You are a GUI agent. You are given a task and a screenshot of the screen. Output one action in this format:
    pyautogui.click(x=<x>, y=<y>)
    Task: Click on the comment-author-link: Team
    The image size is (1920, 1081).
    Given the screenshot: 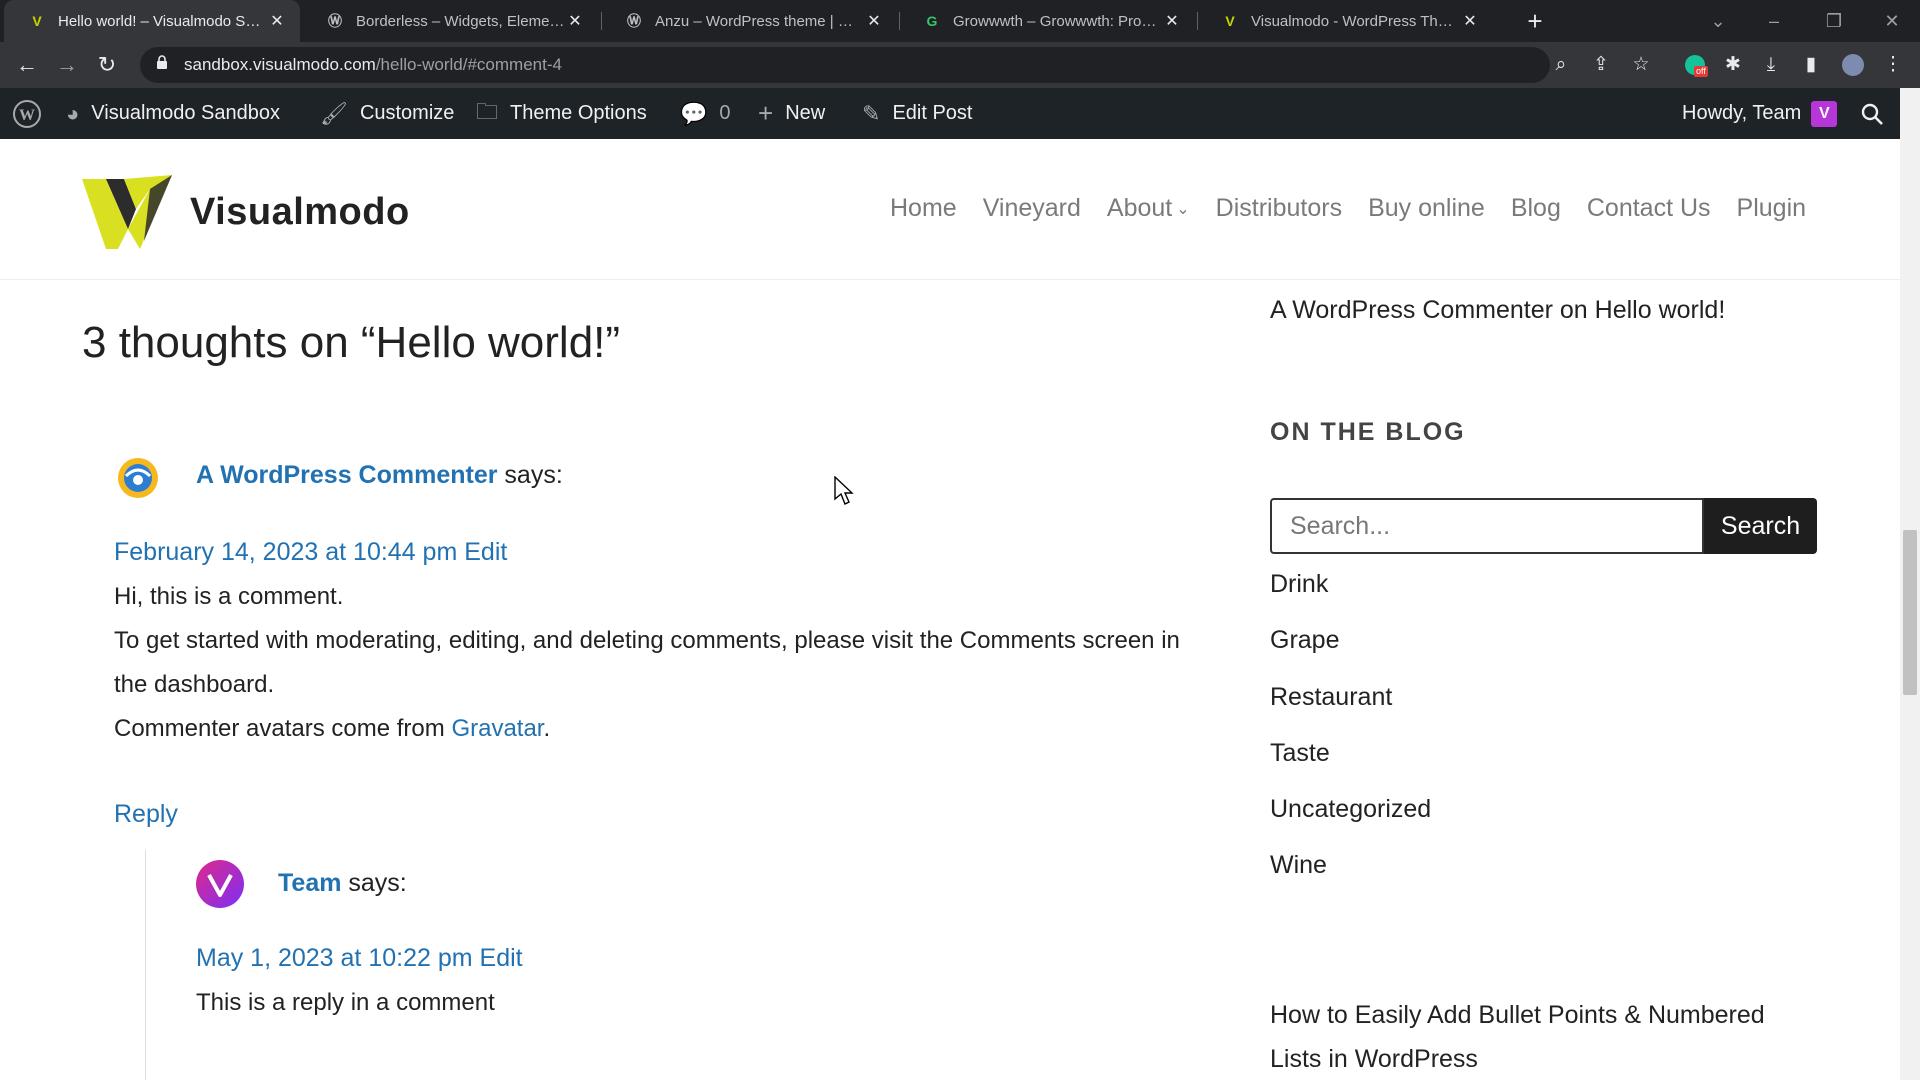 What is the action you would take?
    pyautogui.click(x=309, y=883)
    